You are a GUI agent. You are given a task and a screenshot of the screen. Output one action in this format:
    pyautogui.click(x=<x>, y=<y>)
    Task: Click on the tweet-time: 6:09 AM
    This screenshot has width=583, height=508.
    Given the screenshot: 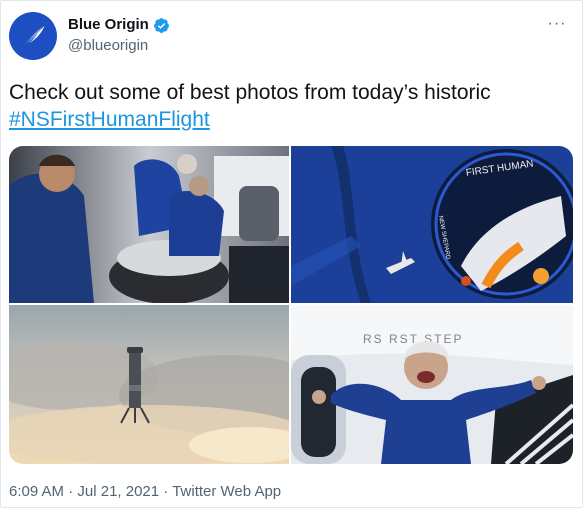 What is the action you would take?
    pyautogui.click(x=36, y=491)
    